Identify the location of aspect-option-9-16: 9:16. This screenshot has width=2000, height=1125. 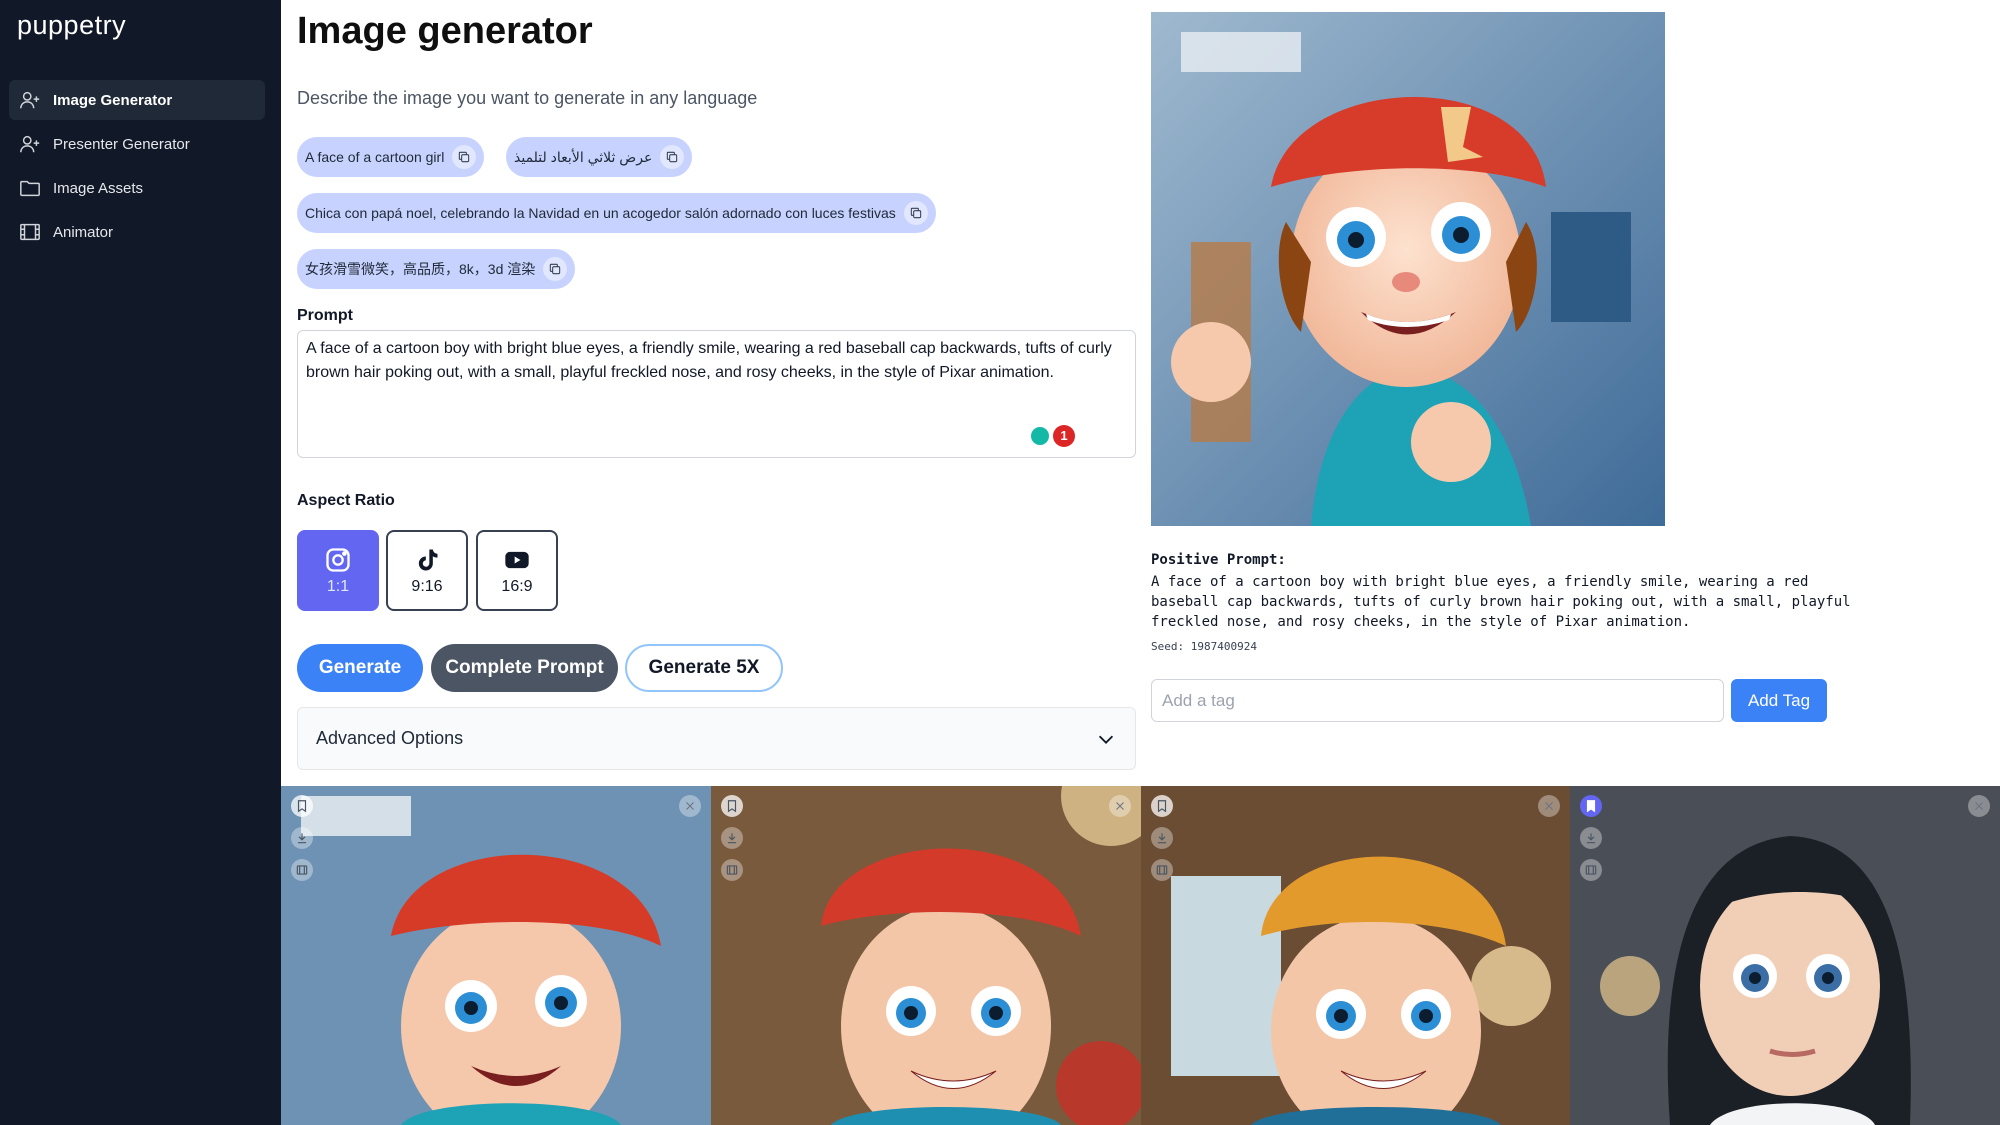
(427, 570).